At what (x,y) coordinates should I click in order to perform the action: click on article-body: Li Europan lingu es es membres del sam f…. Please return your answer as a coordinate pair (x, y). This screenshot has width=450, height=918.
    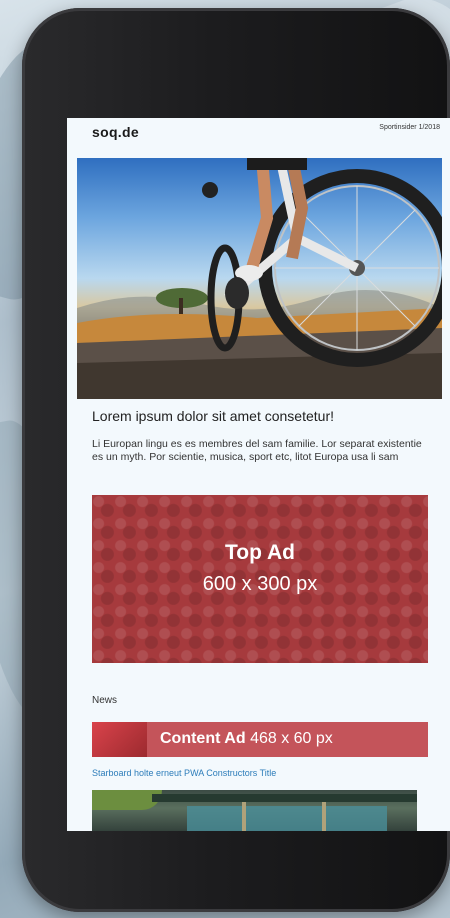
    Looking at the image, I should click on (257, 450).